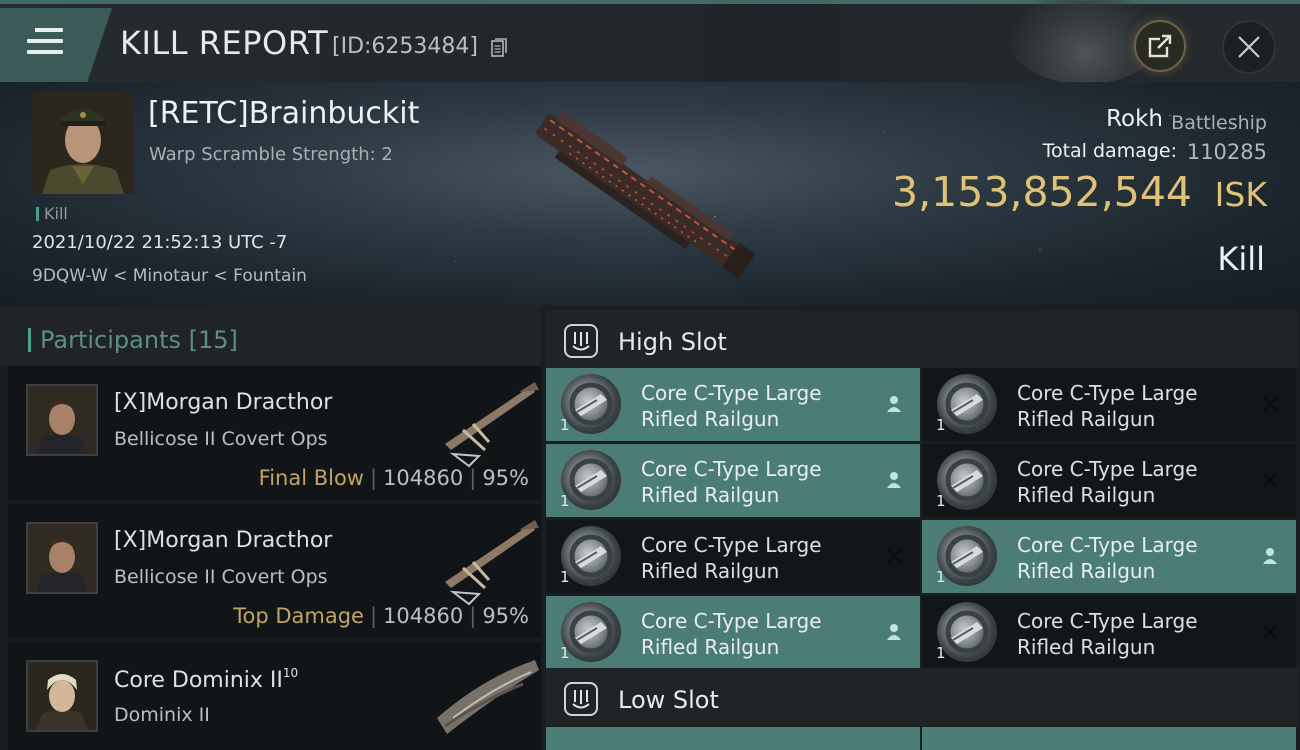 This screenshot has height=750, width=1300. What do you see at coordinates (198, 680) in the screenshot?
I see `participant-name-text: Core Dominix II` at bounding box center [198, 680].